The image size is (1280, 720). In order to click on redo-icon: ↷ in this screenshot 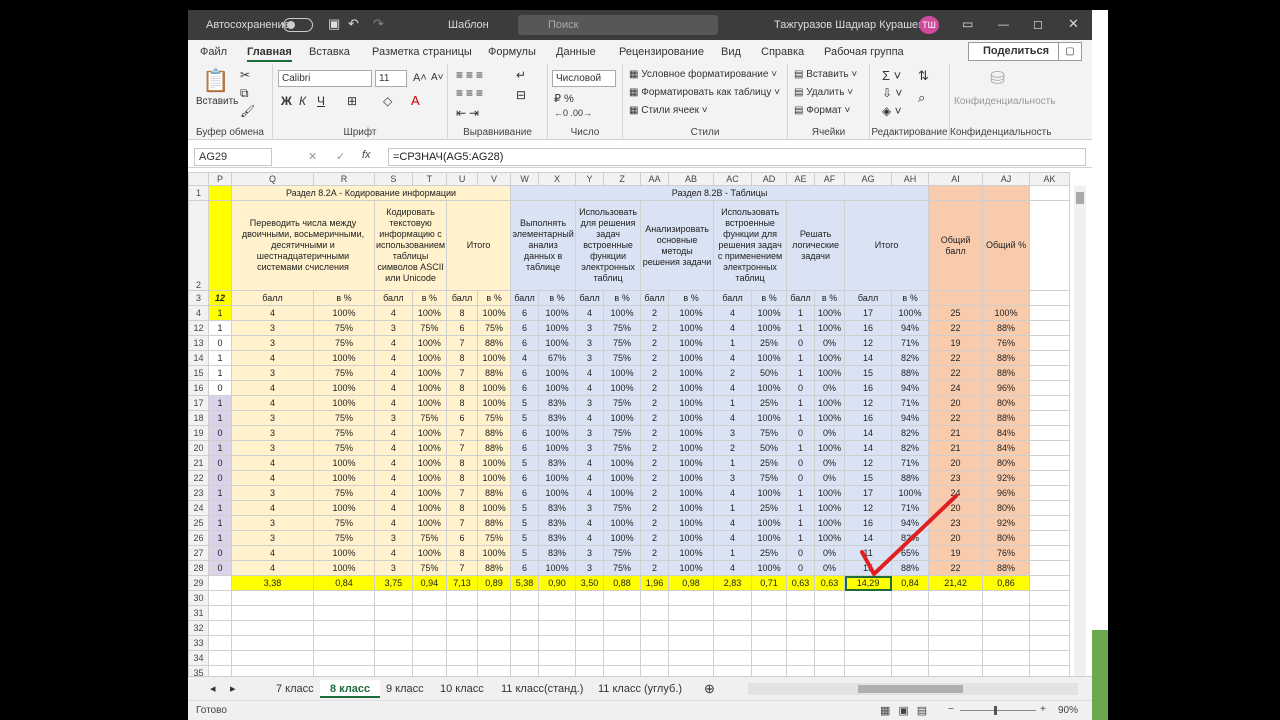, I will do `click(378, 24)`.